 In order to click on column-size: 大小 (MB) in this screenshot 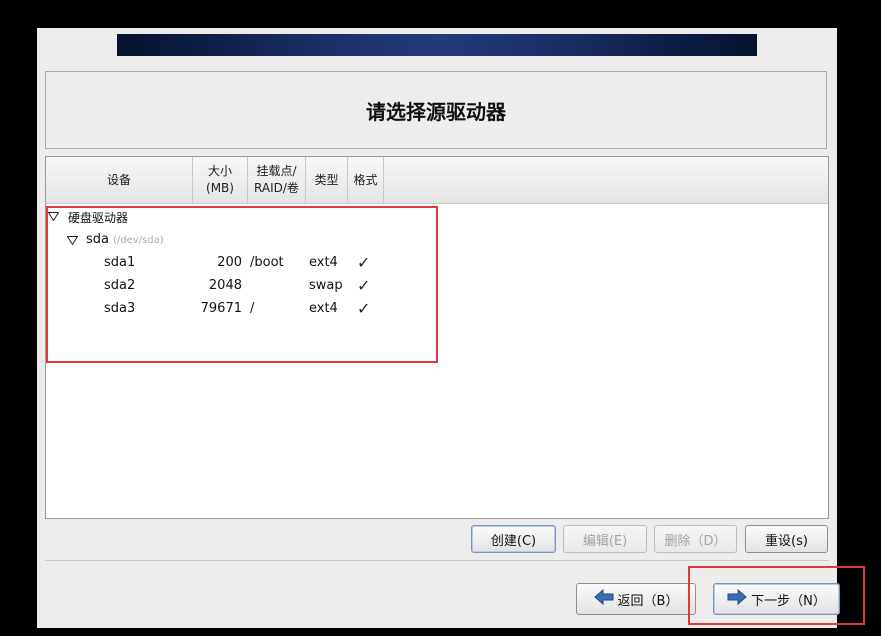, I will do `click(220, 180)`.